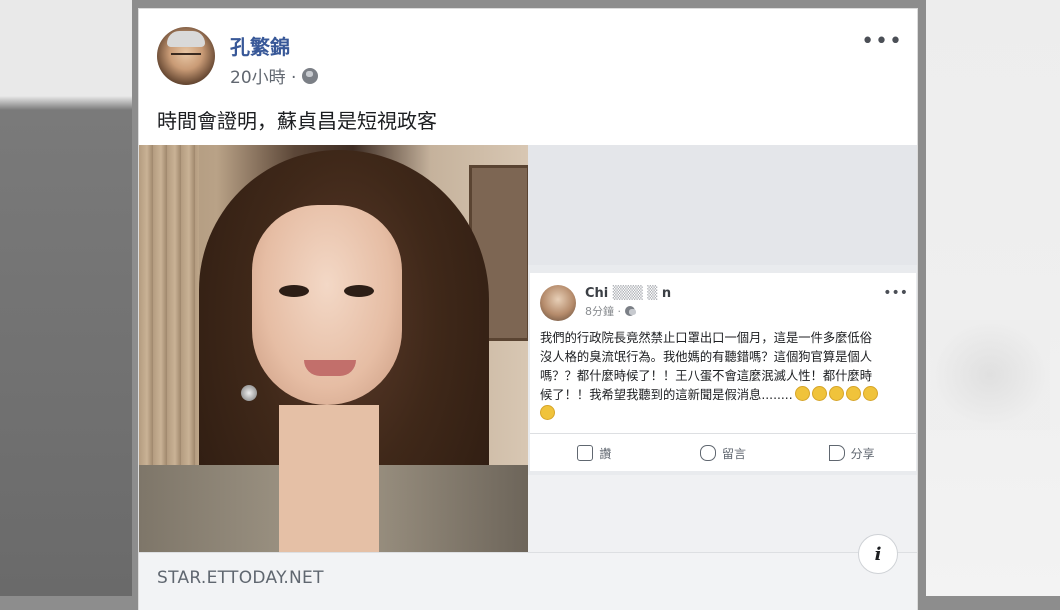  Describe the element at coordinates (895, 293) in the screenshot. I see `embedded-more-icon: •••` at that location.